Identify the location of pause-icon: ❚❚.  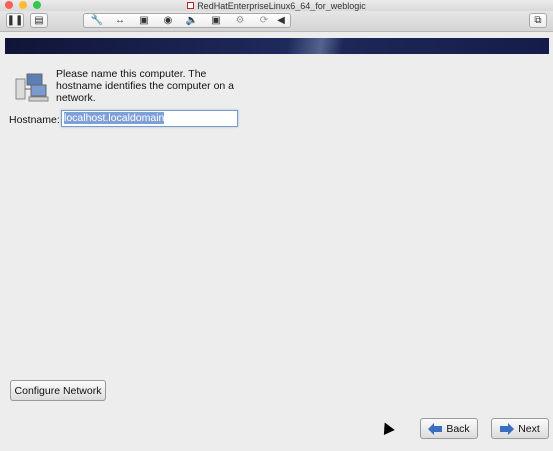
(15, 20).